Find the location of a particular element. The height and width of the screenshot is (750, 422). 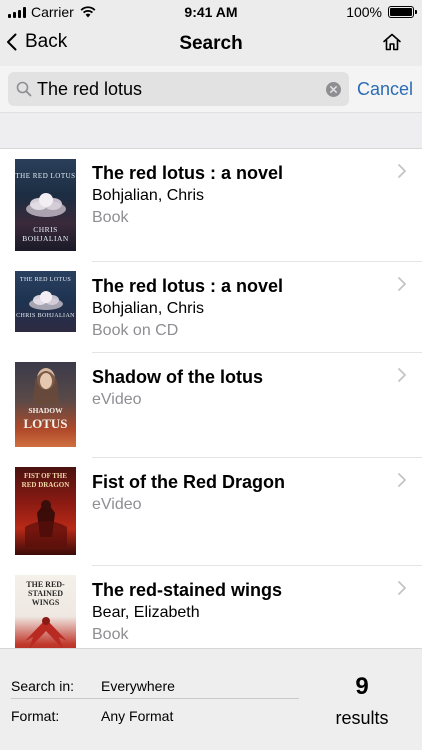

close-icon is located at coordinates (333, 89).